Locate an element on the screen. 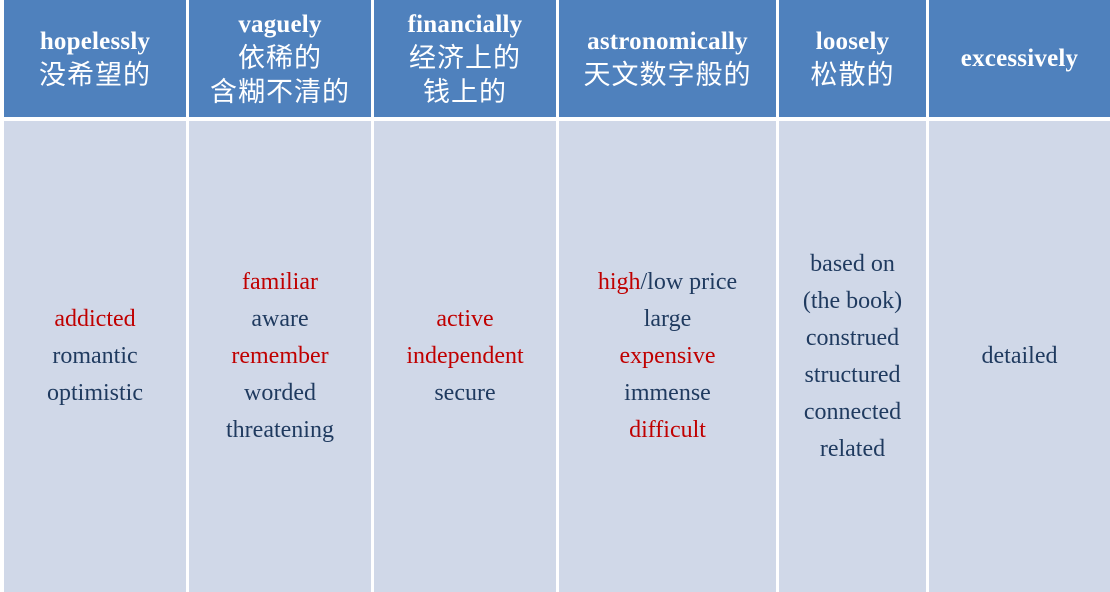 This screenshot has height=592, width=1110. header-zh: 松散的 is located at coordinates (852, 75).